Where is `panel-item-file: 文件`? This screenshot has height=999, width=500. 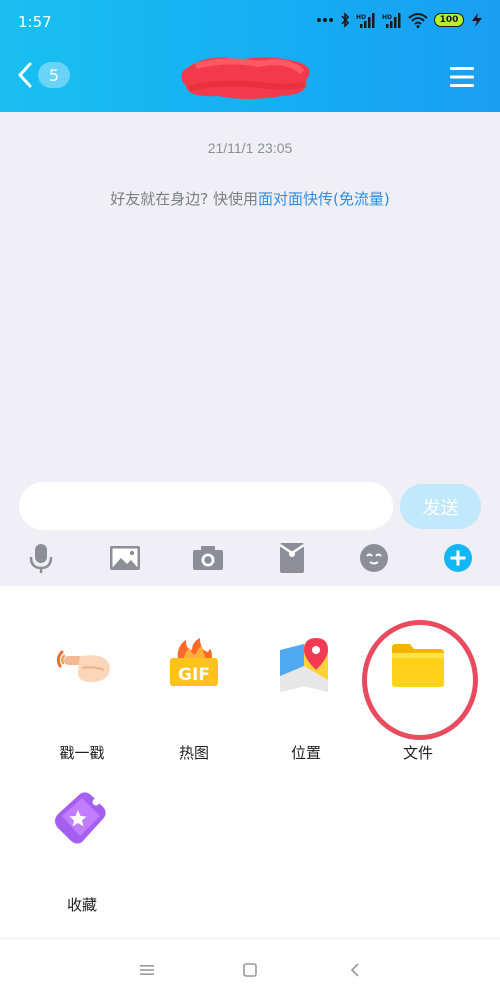
panel-item-file: 文件 is located at coordinates (418, 699).